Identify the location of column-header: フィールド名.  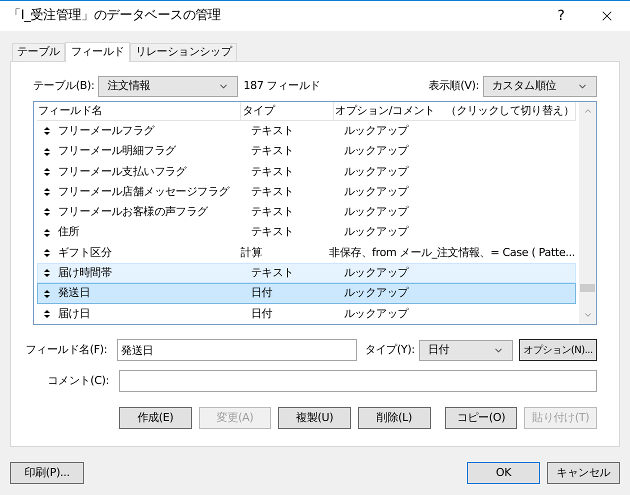
(139, 111).